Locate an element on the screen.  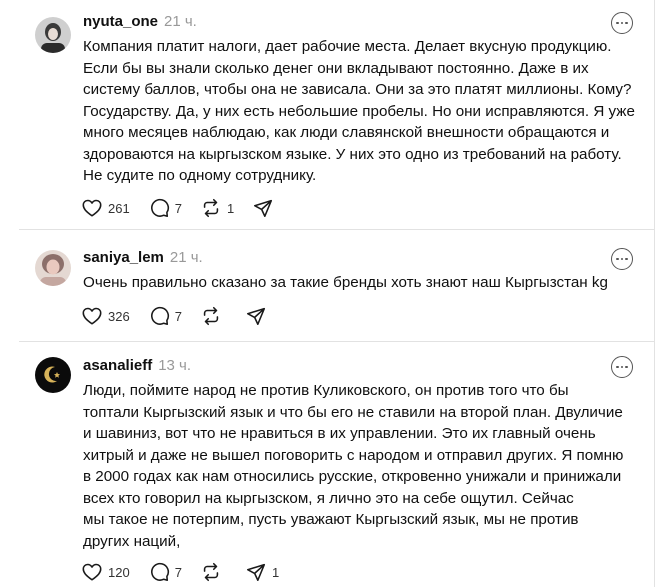
like-button: 326 is located at coordinates (105, 316).